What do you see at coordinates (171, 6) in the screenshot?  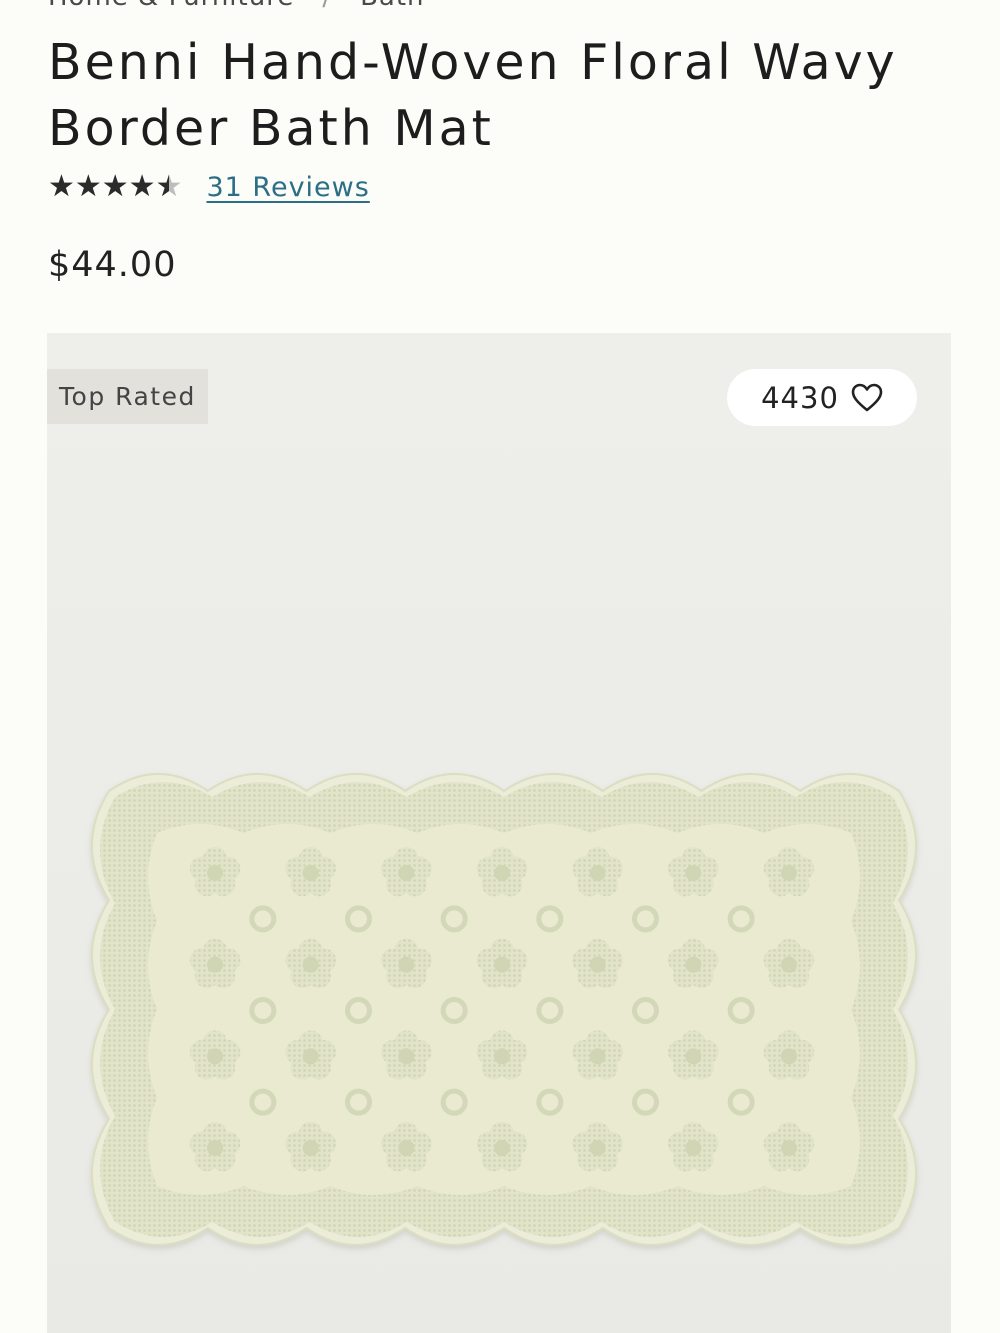 I see `breadcrumb-item-home-furniture: Home & Furniture` at bounding box center [171, 6].